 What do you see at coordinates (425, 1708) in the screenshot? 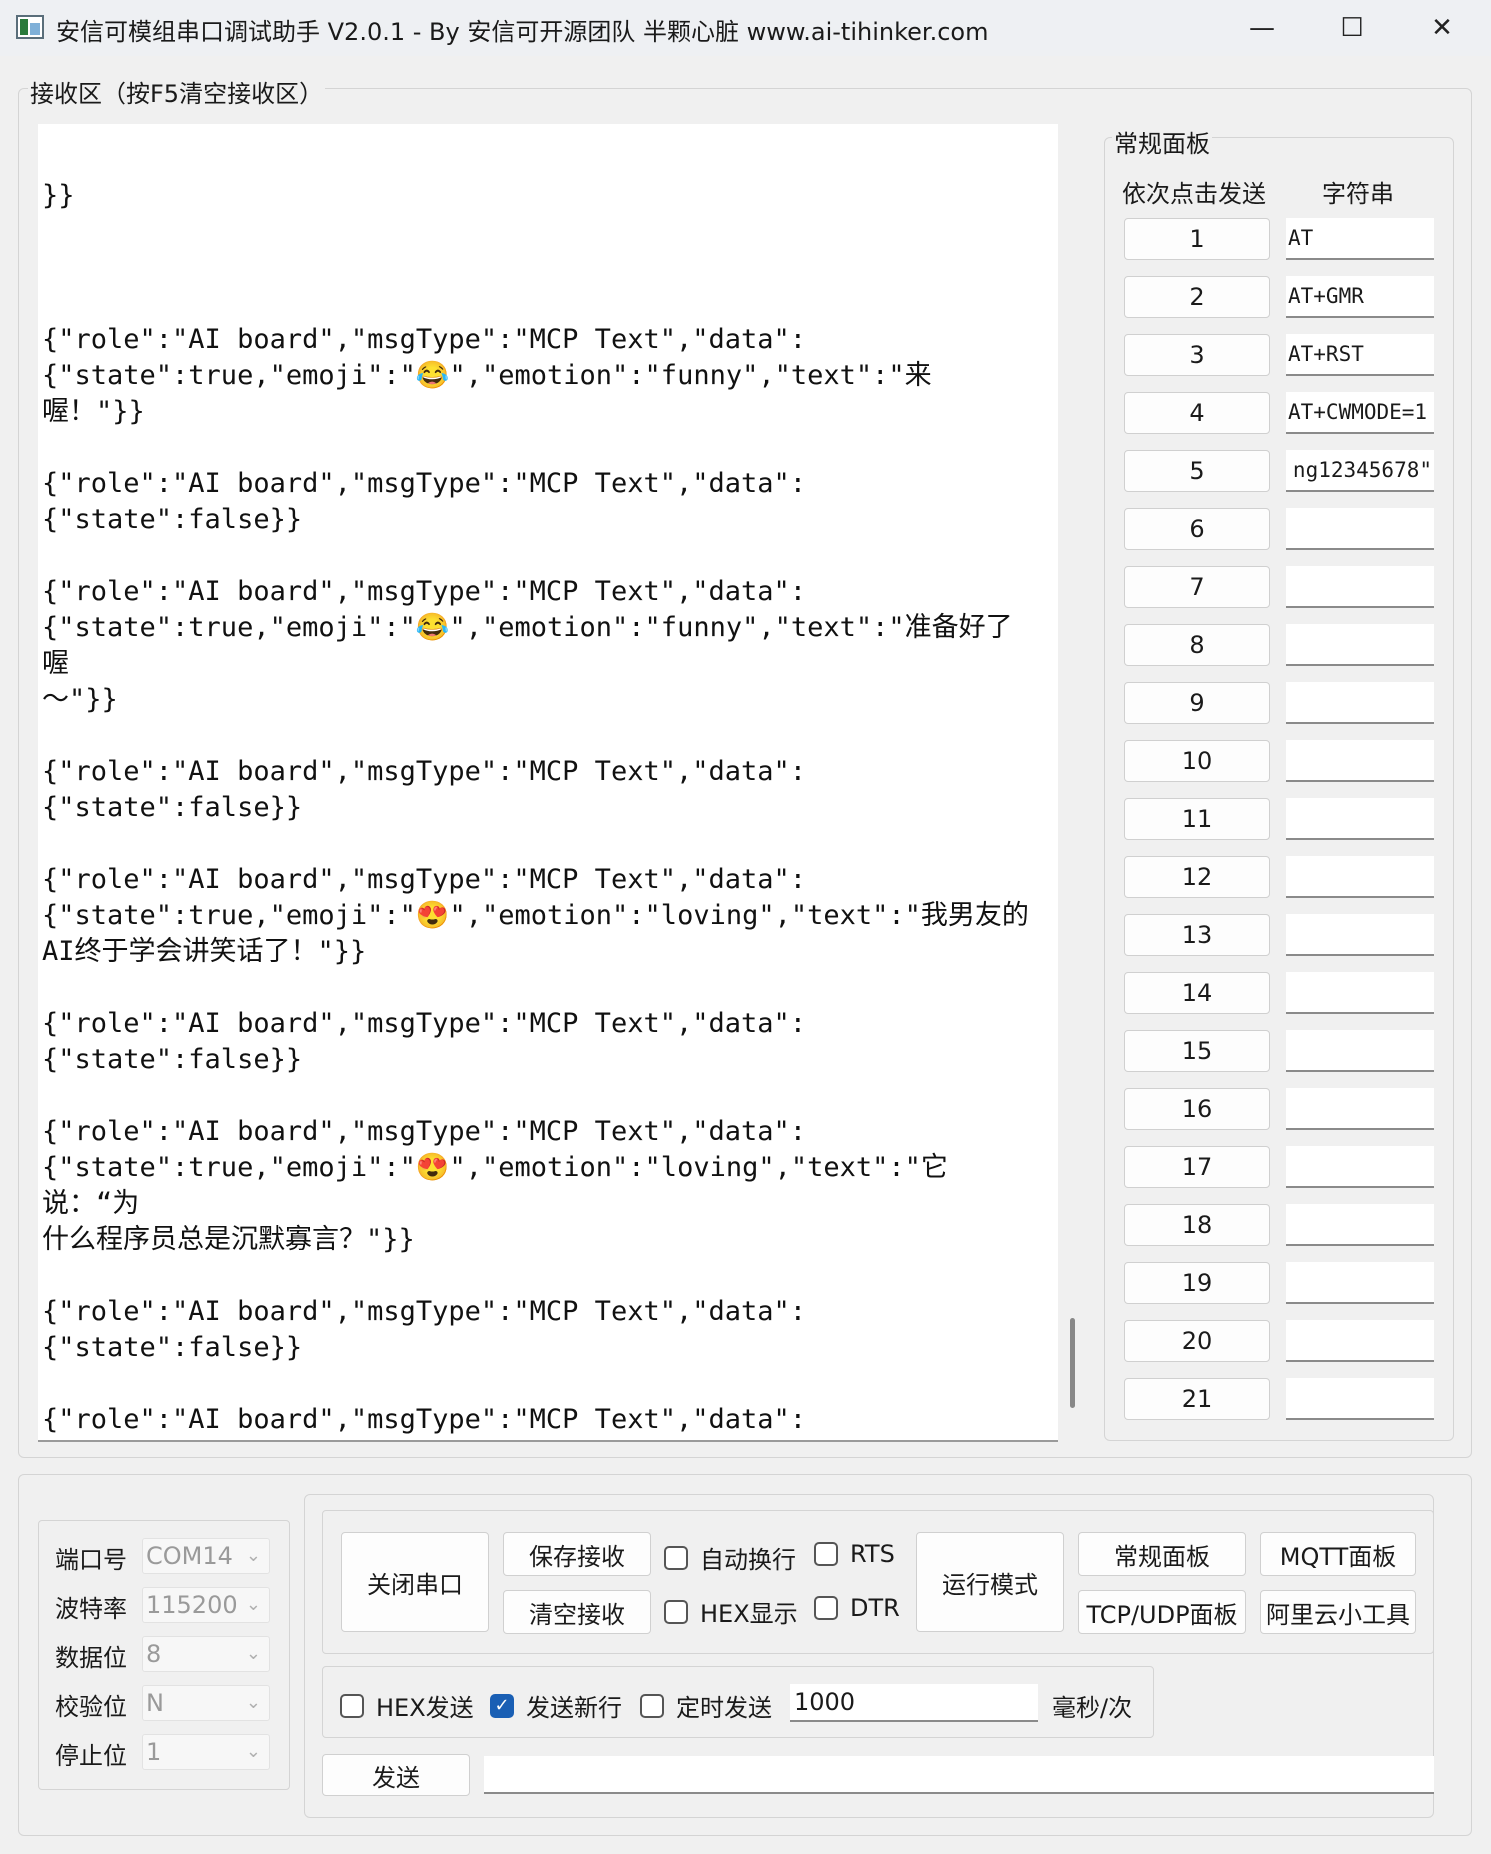
I see `hex-send-label: HEX发送` at bounding box center [425, 1708].